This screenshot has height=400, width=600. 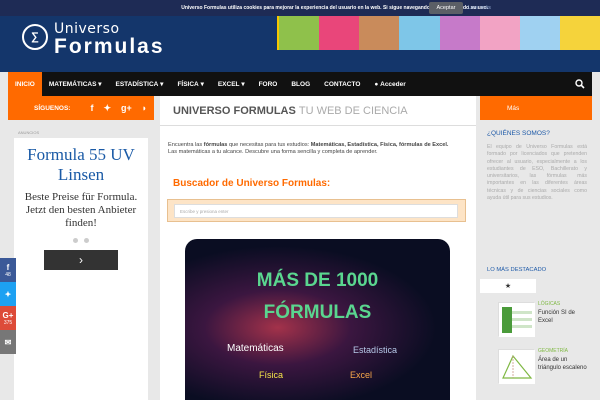 I want to click on hero-word-fisica: Física, so click(x=271, y=375).